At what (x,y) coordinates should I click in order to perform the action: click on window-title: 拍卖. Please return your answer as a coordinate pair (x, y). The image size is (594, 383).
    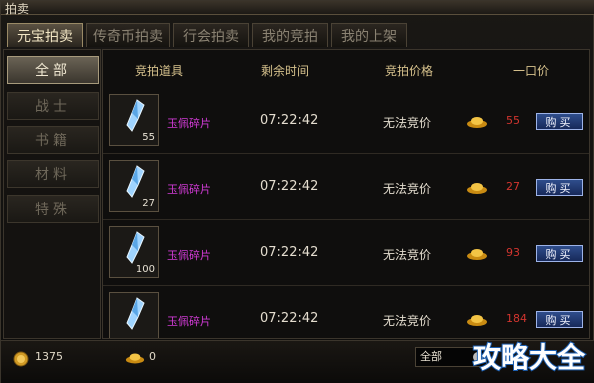
    Looking at the image, I should click on (17, 9).